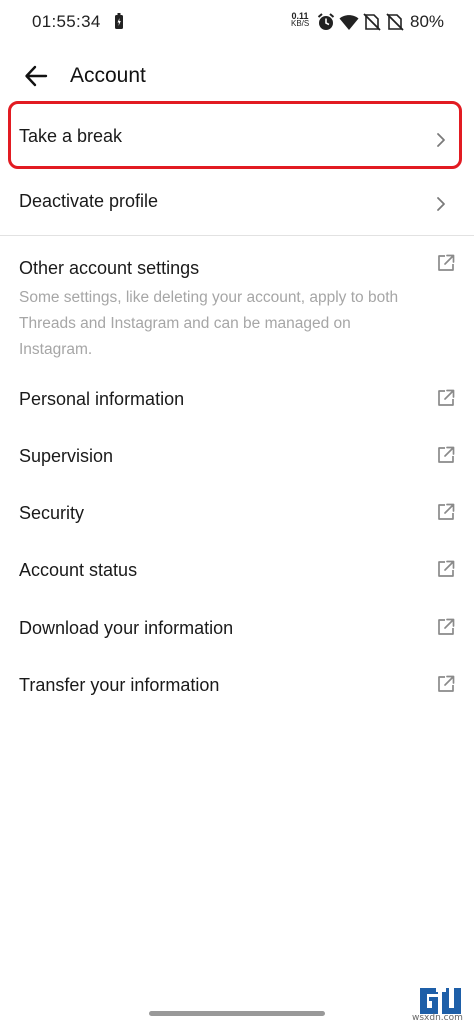  I want to click on account-status-item: Account status, so click(237, 569).